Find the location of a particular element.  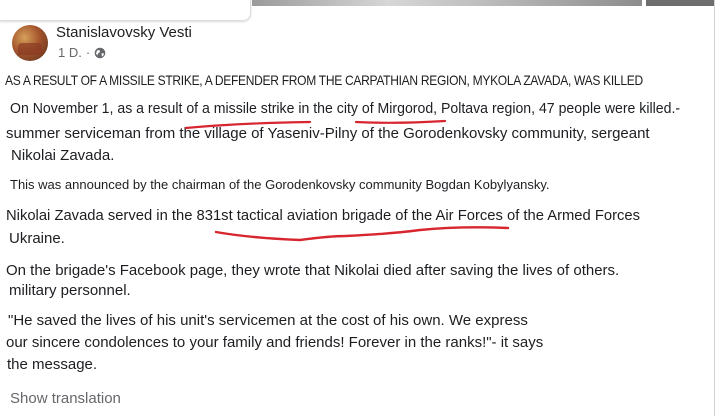

previous-post-image is located at coordinates (447, 3).